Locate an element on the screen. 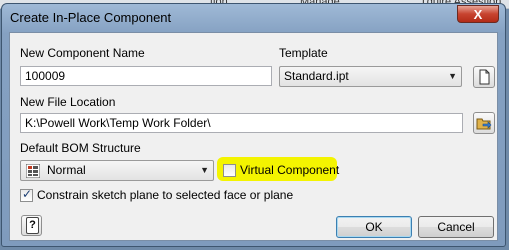 The image size is (509, 250). new-template-icon is located at coordinates (484, 77).